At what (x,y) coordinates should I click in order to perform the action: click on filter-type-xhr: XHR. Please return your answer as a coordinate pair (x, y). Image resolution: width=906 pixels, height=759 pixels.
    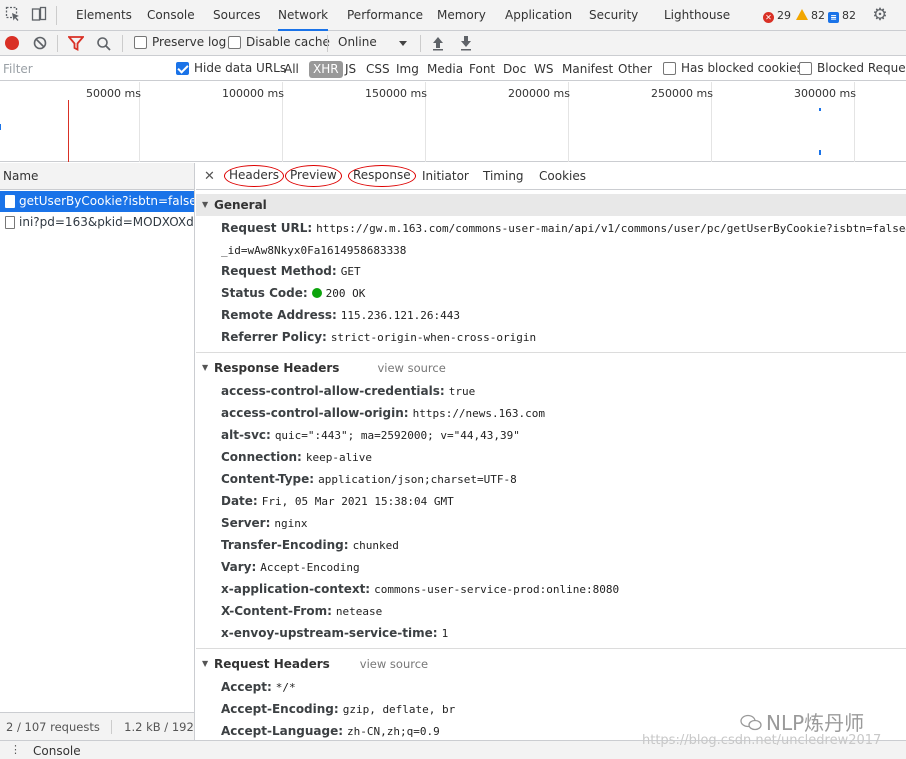
    Looking at the image, I should click on (326, 69).